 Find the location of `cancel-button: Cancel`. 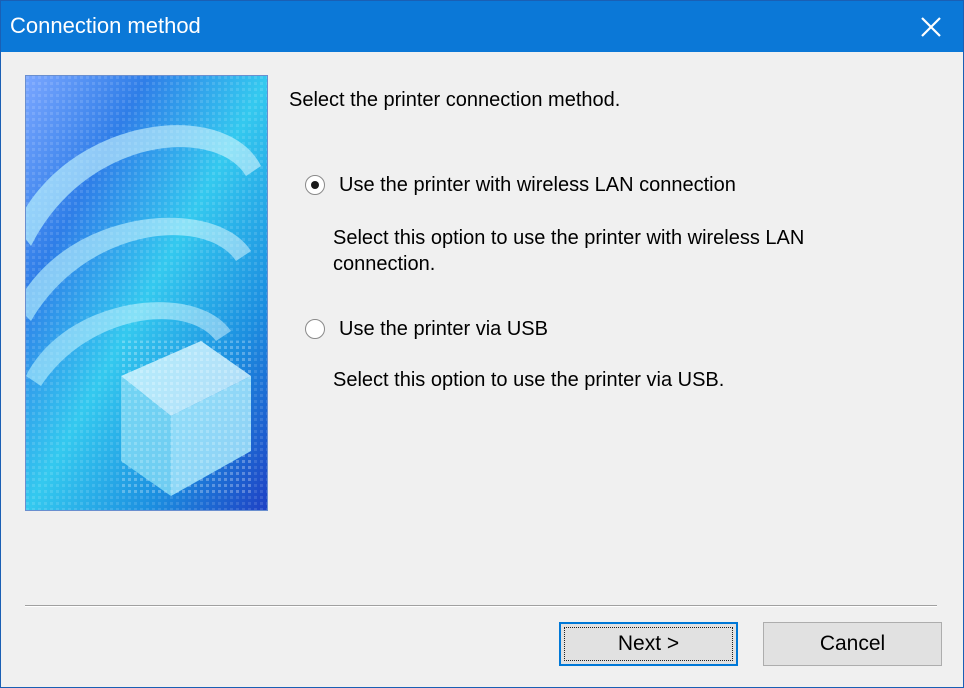

cancel-button: Cancel is located at coordinates (852, 644).